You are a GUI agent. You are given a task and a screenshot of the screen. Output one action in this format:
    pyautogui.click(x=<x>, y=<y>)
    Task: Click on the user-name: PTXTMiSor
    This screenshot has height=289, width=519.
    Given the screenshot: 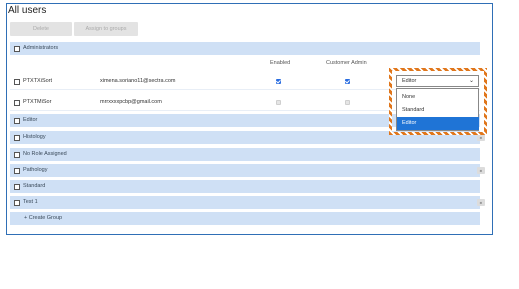 What is the action you would take?
    pyautogui.click(x=37, y=102)
    